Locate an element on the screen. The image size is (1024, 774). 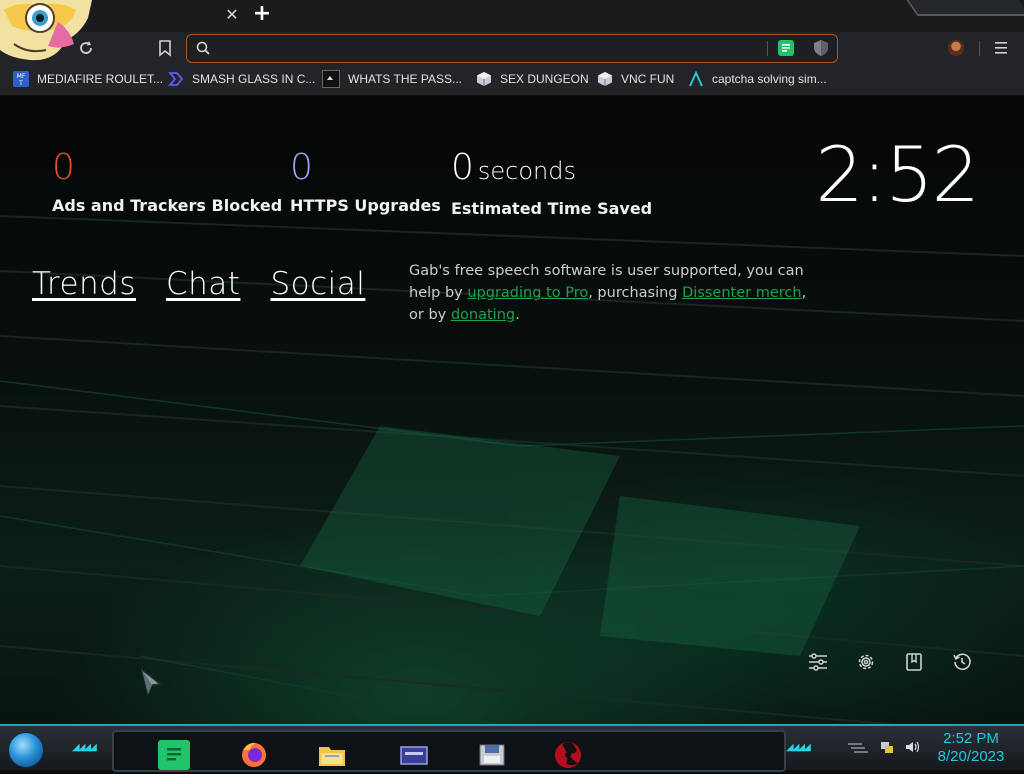
search-icon is located at coordinates (203, 48).